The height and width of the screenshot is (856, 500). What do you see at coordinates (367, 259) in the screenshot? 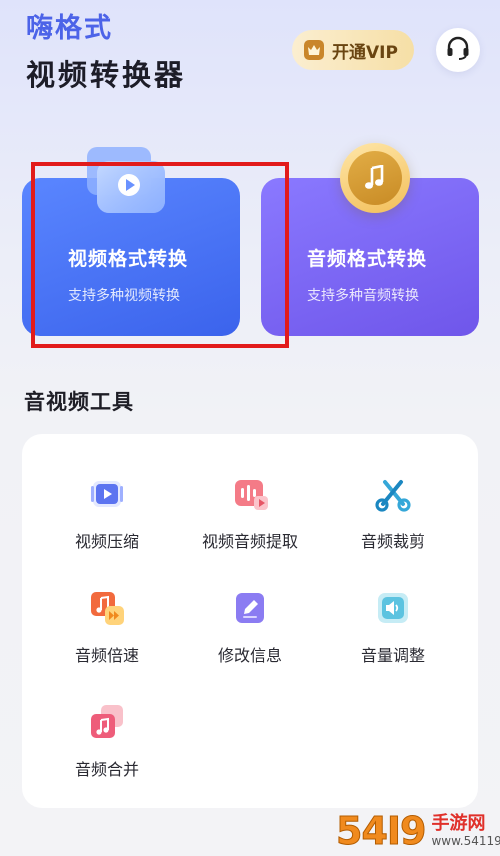
I see `audio-card-title: 音频格式转换` at bounding box center [367, 259].